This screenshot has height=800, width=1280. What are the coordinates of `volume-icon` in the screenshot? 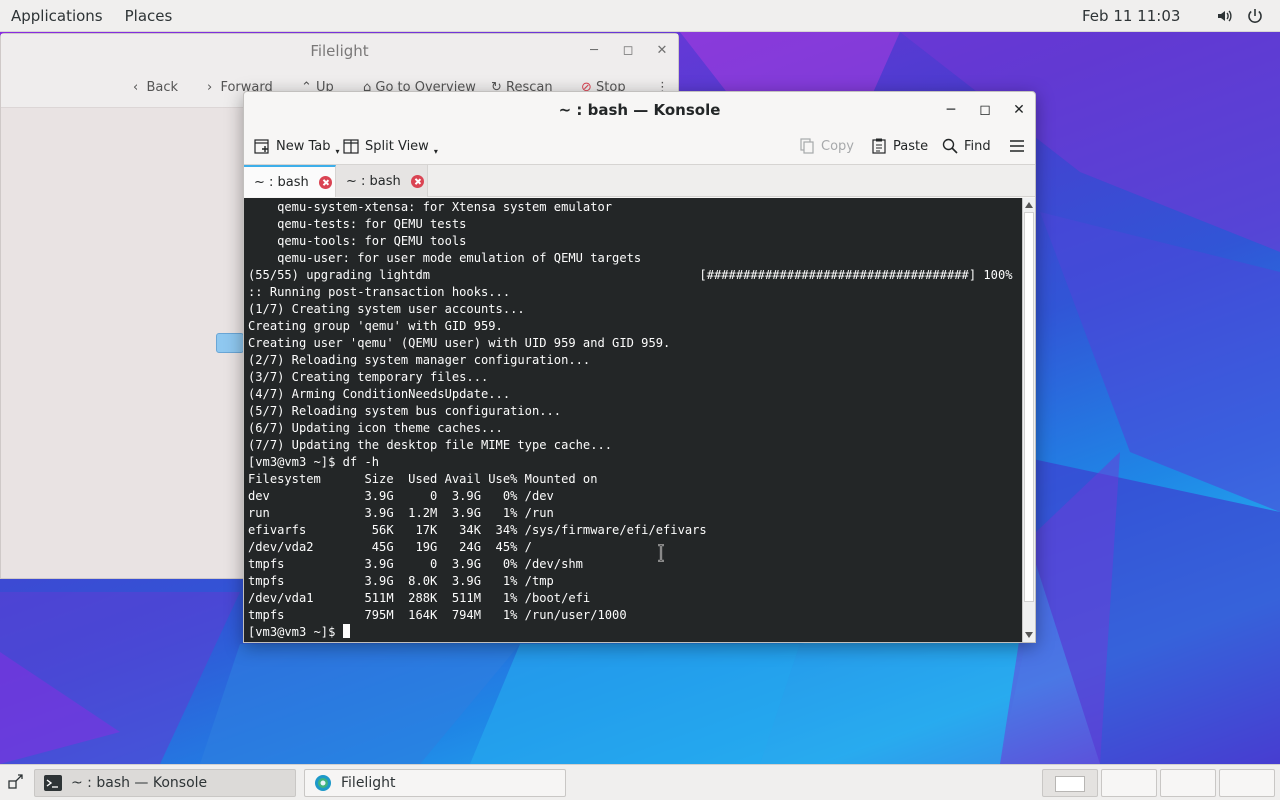 It's located at (1225, 16).